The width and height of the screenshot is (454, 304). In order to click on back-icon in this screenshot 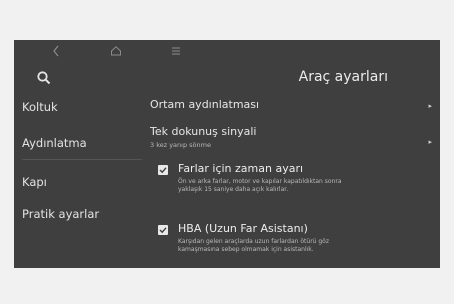, I will do `click(56, 51)`.